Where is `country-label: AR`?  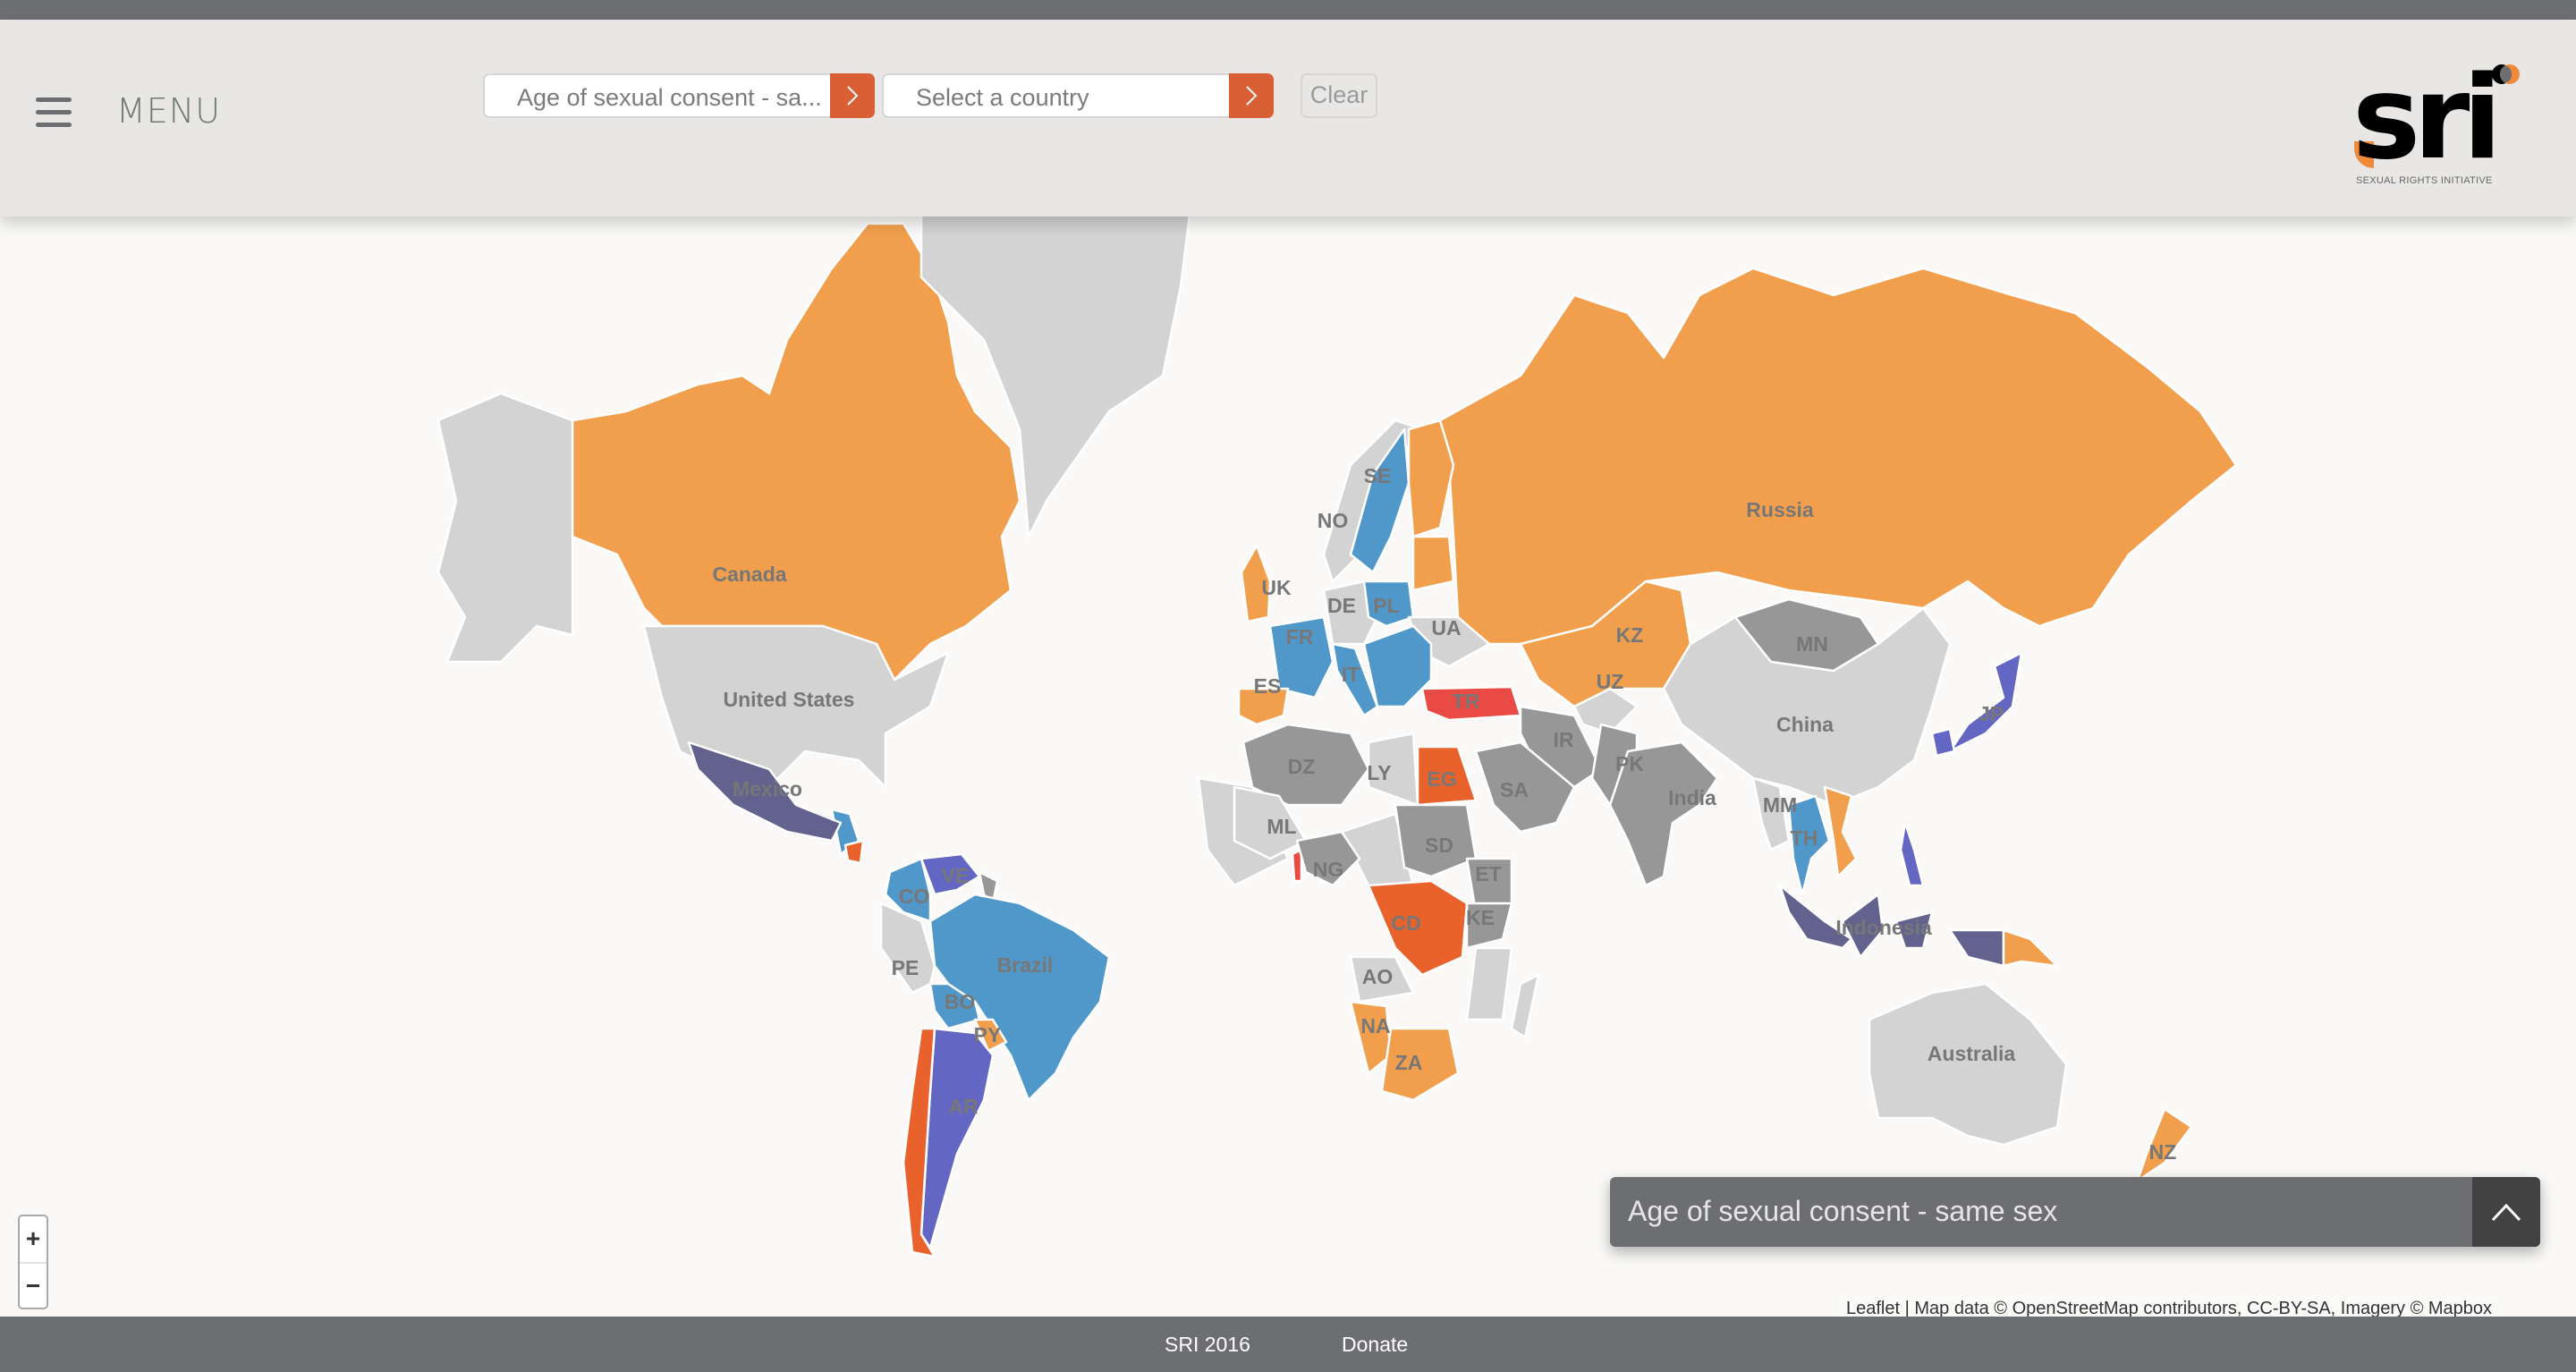 country-label: AR is located at coordinates (963, 1106).